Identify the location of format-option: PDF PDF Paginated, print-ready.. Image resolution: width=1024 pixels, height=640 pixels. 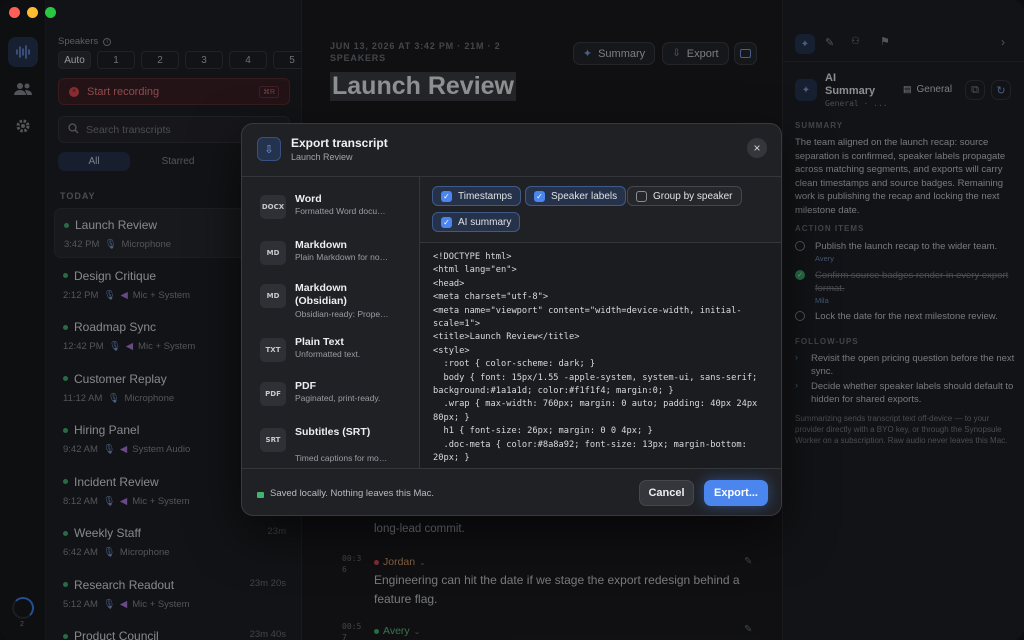
(331, 400).